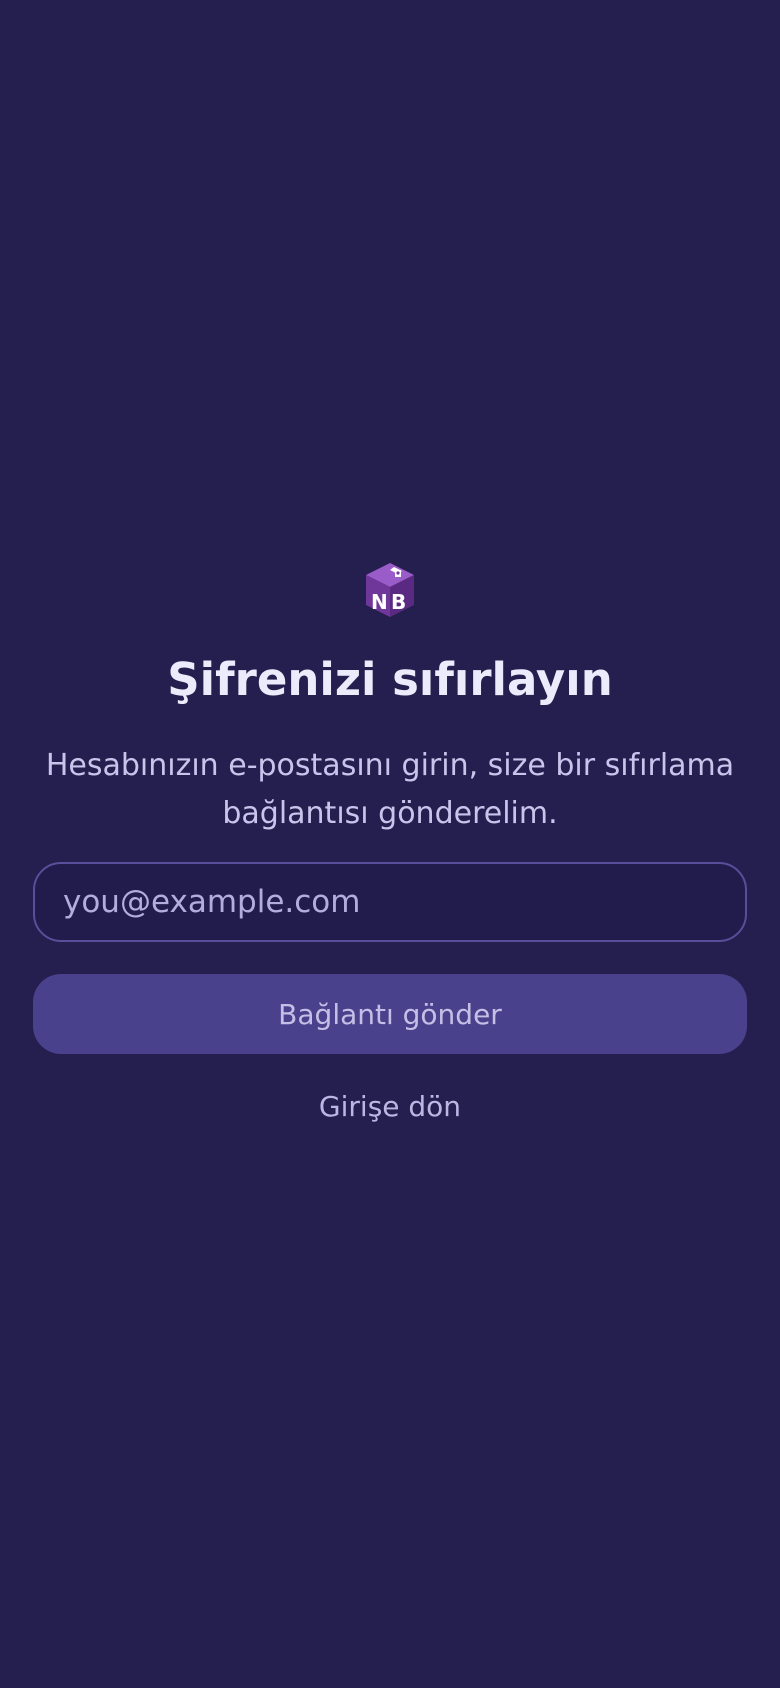 This screenshot has width=780, height=1688. What do you see at coordinates (390, 1014) in the screenshot?
I see `send-link-button: Bağlantı gönder` at bounding box center [390, 1014].